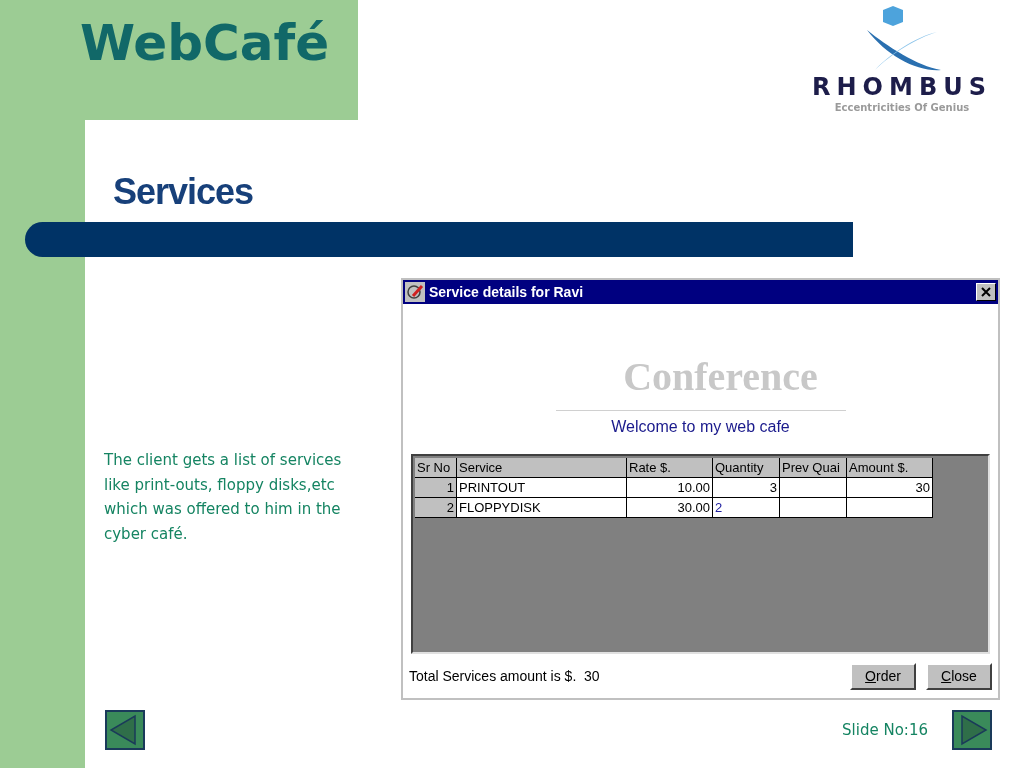 The image size is (1024, 768). Describe the element at coordinates (670, 508) in the screenshot. I see `table-cell: 30.00` at that location.